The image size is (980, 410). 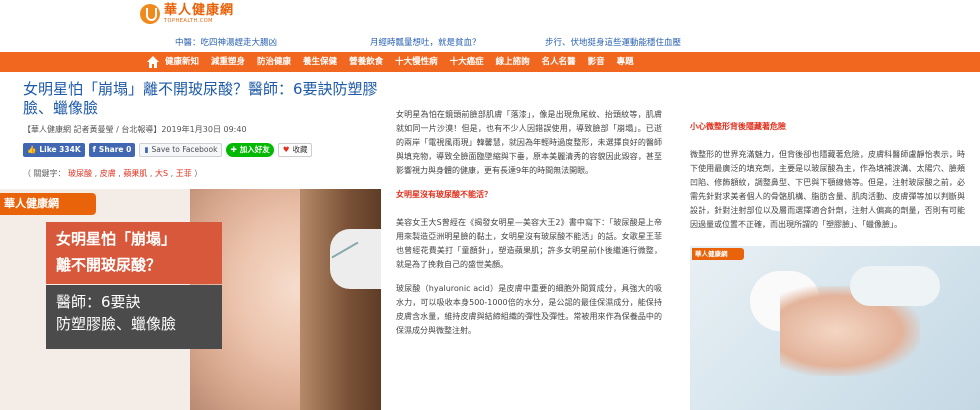 I want to click on keyword-link: 玻尿酸, so click(x=80, y=173).